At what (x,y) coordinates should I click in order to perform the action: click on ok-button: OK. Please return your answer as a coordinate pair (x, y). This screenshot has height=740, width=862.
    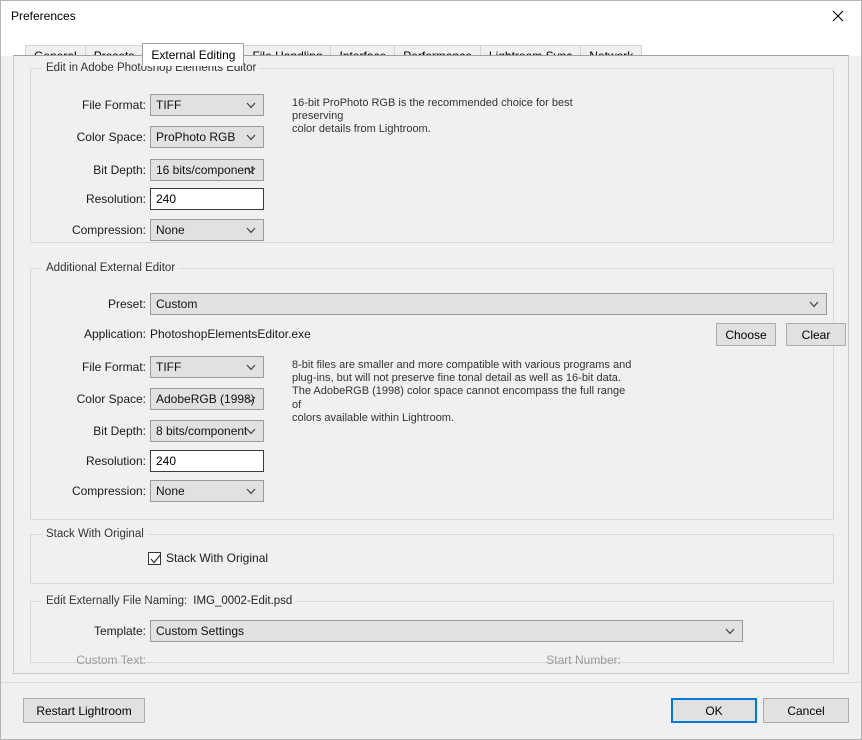
    Looking at the image, I should click on (714, 710).